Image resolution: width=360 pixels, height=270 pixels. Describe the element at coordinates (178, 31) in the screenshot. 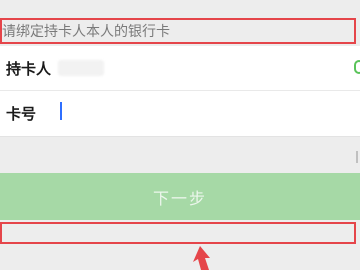

I see `red-annotation-box-top` at that location.